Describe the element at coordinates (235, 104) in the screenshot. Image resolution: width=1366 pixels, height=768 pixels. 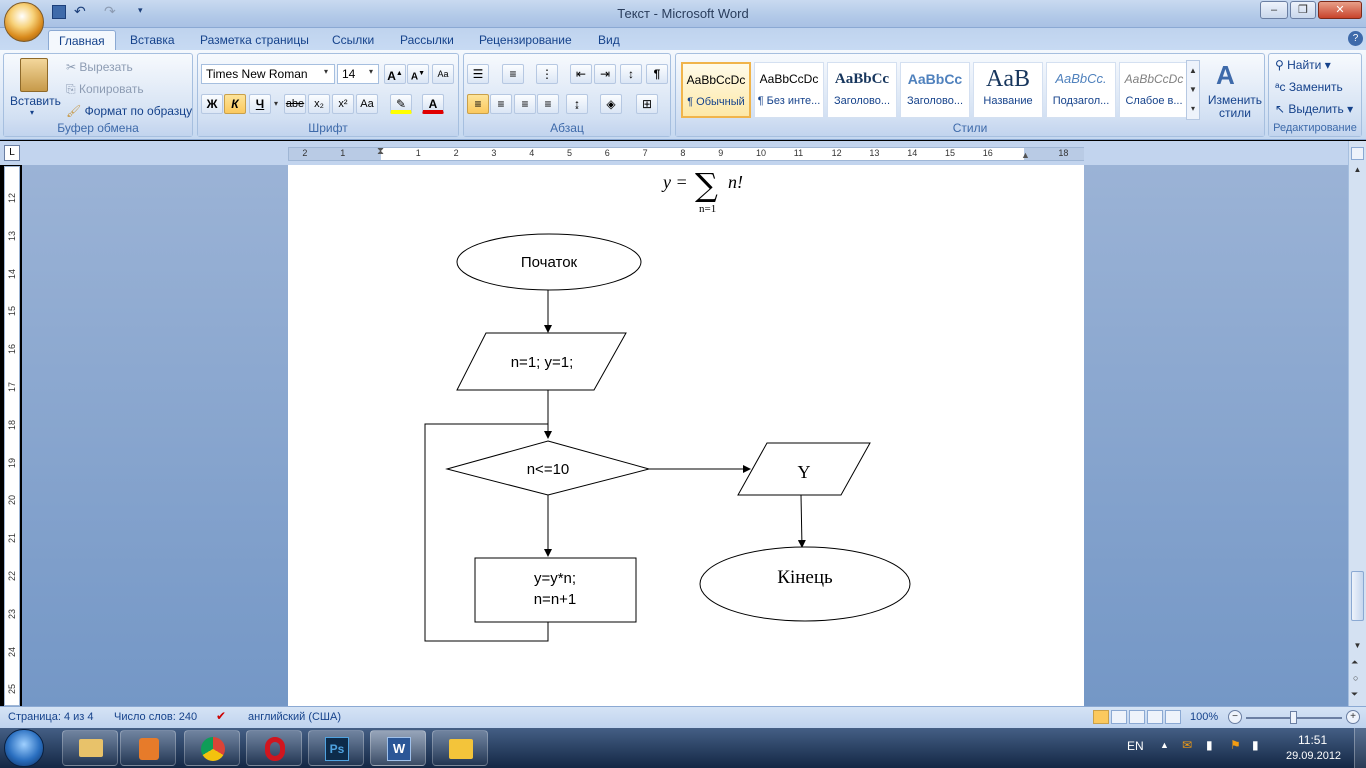
I see `italic-button: К` at that location.